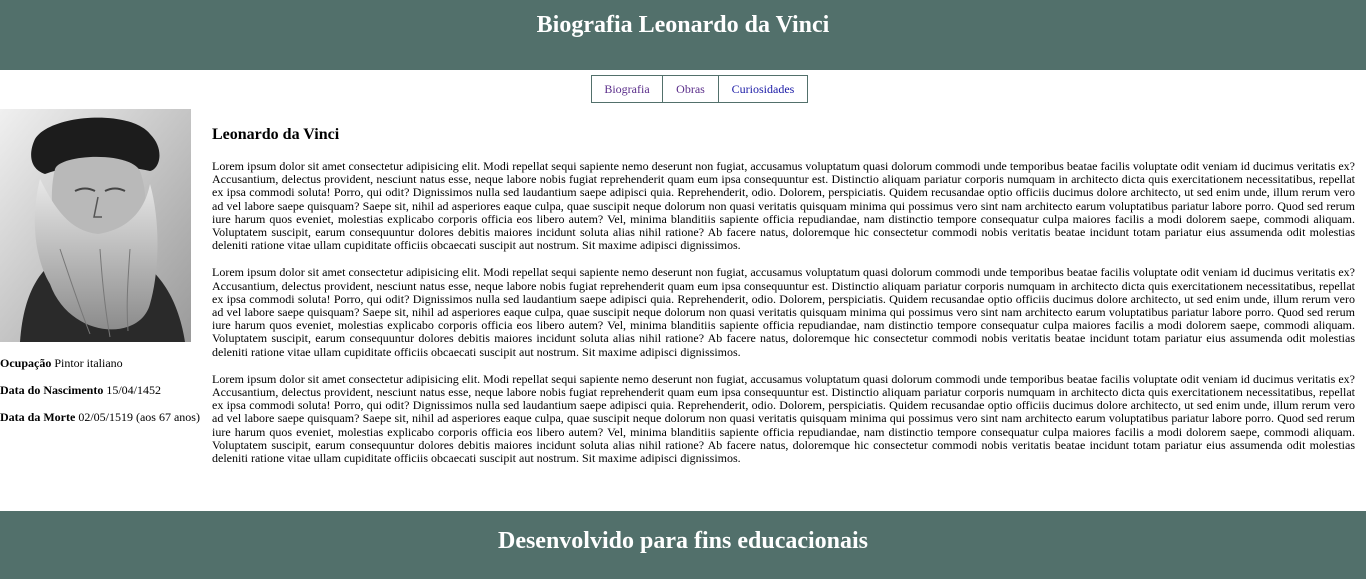 The width and height of the screenshot is (1366, 579). What do you see at coordinates (627, 89) in the screenshot?
I see `nav-link-biografia: Biografia` at bounding box center [627, 89].